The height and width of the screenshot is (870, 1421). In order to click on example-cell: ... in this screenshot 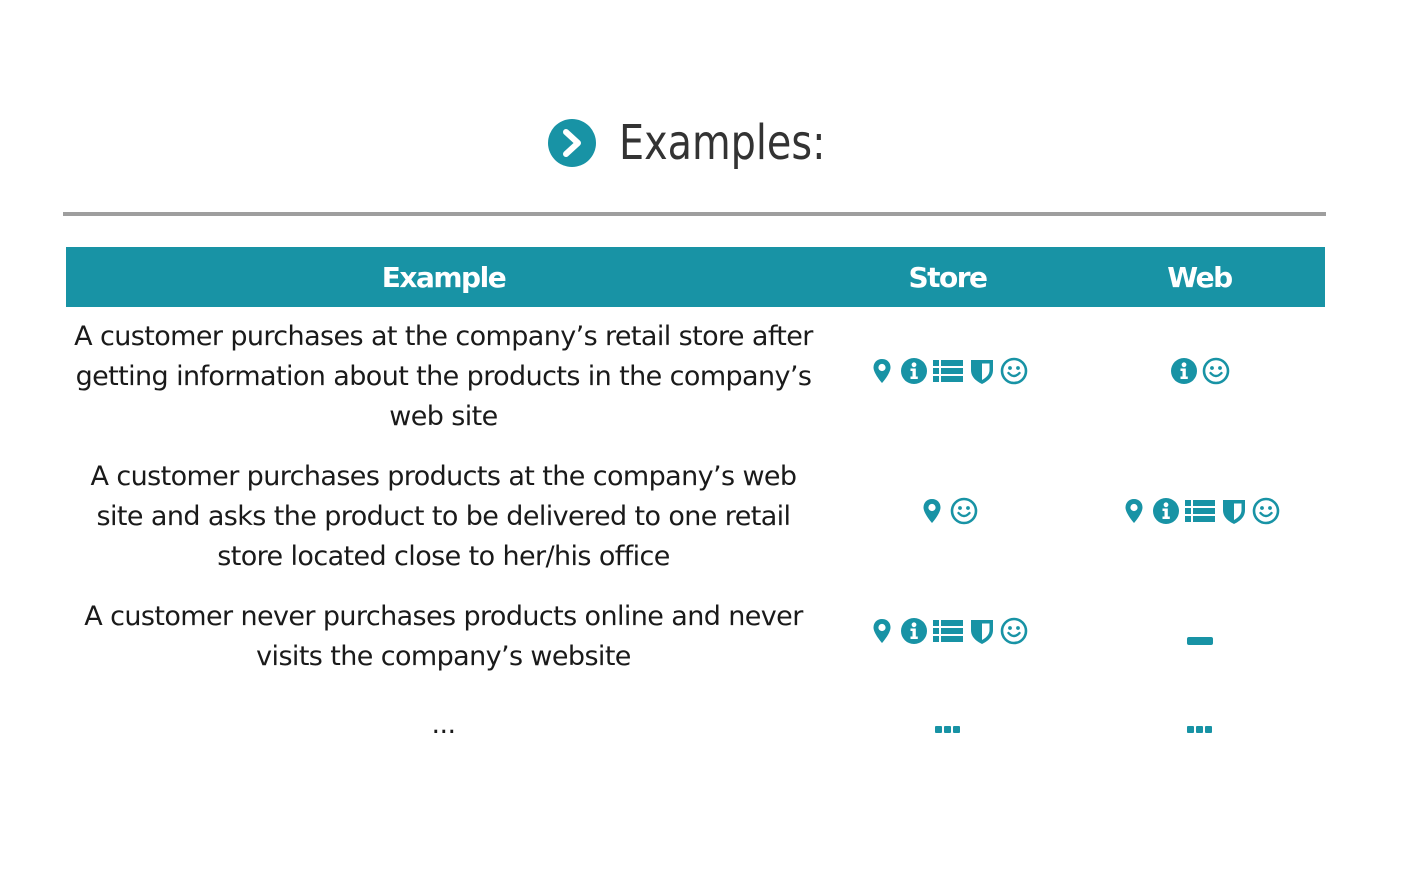, I will do `click(444, 724)`.